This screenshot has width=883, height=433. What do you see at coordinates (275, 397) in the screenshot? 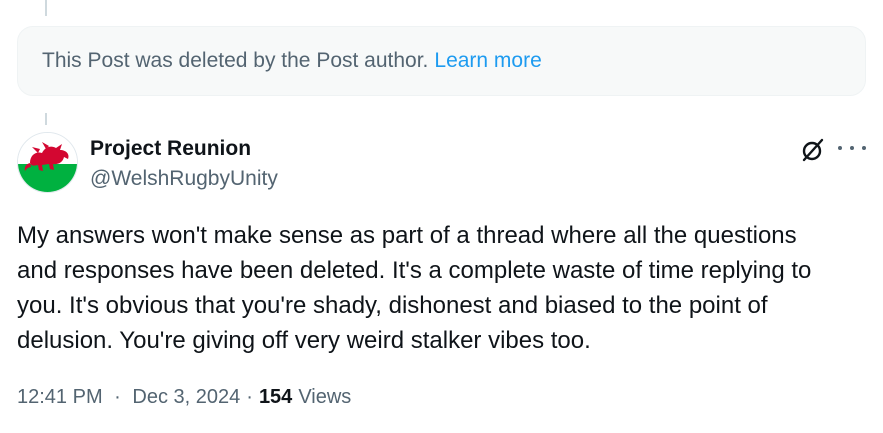
I see `views-count: 154` at bounding box center [275, 397].